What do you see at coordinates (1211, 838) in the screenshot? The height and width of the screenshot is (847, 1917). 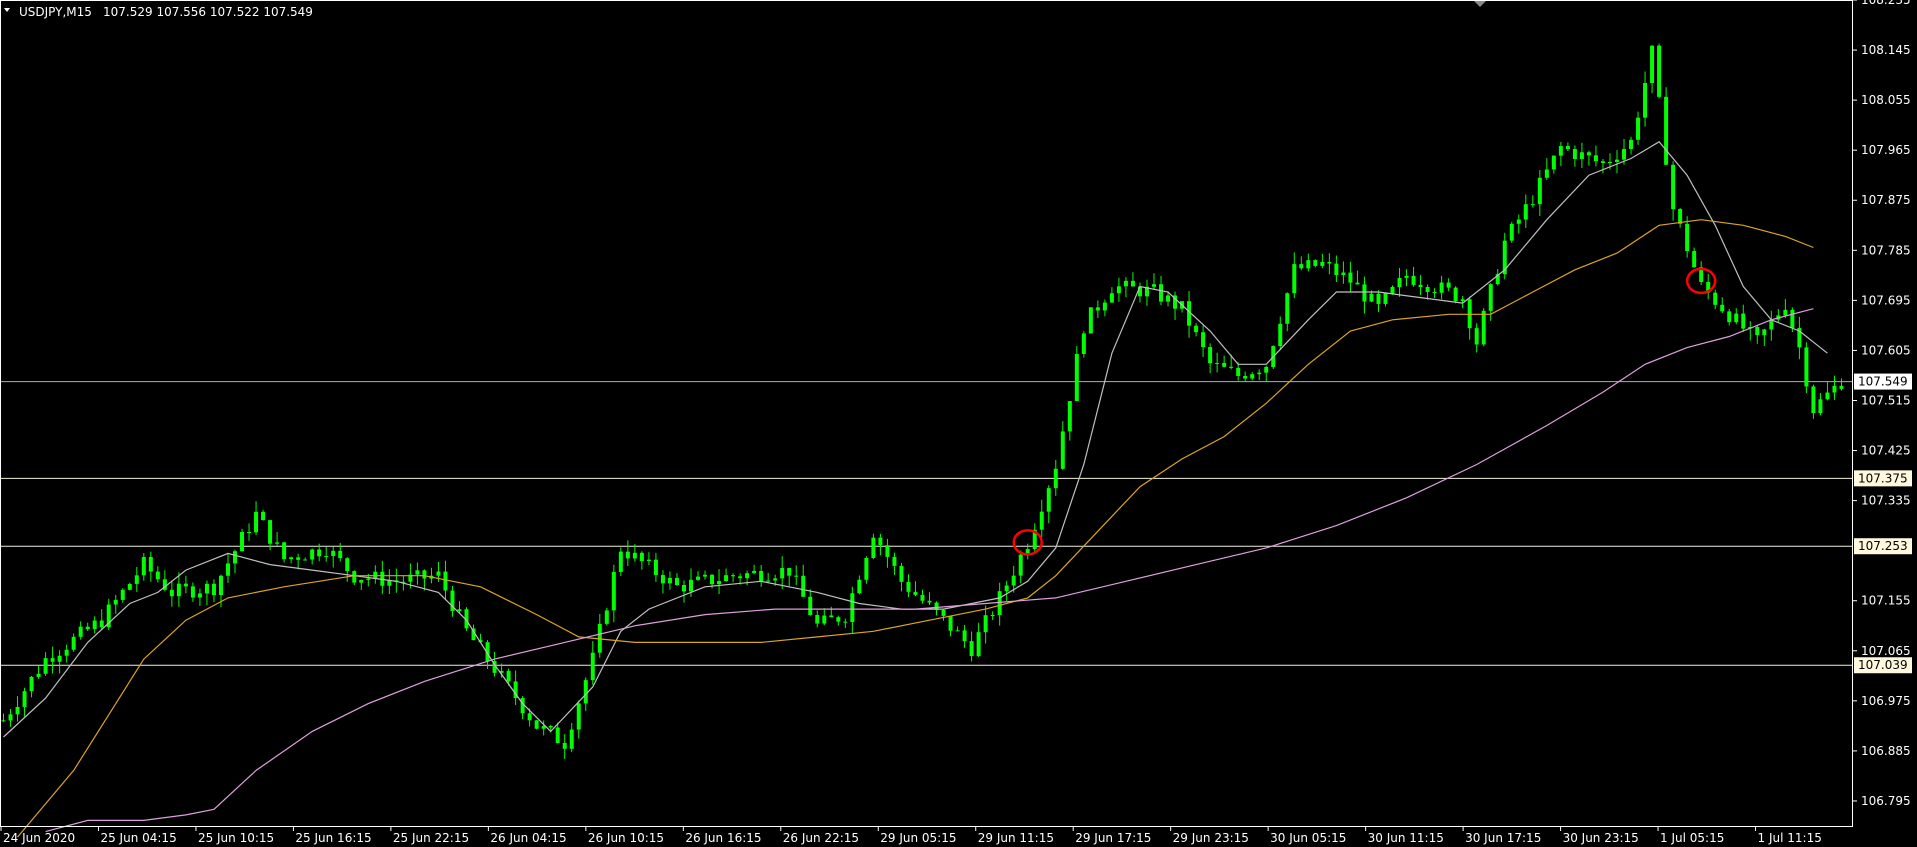 I see `x-tick-label: 29 Jun 23:15` at bounding box center [1211, 838].